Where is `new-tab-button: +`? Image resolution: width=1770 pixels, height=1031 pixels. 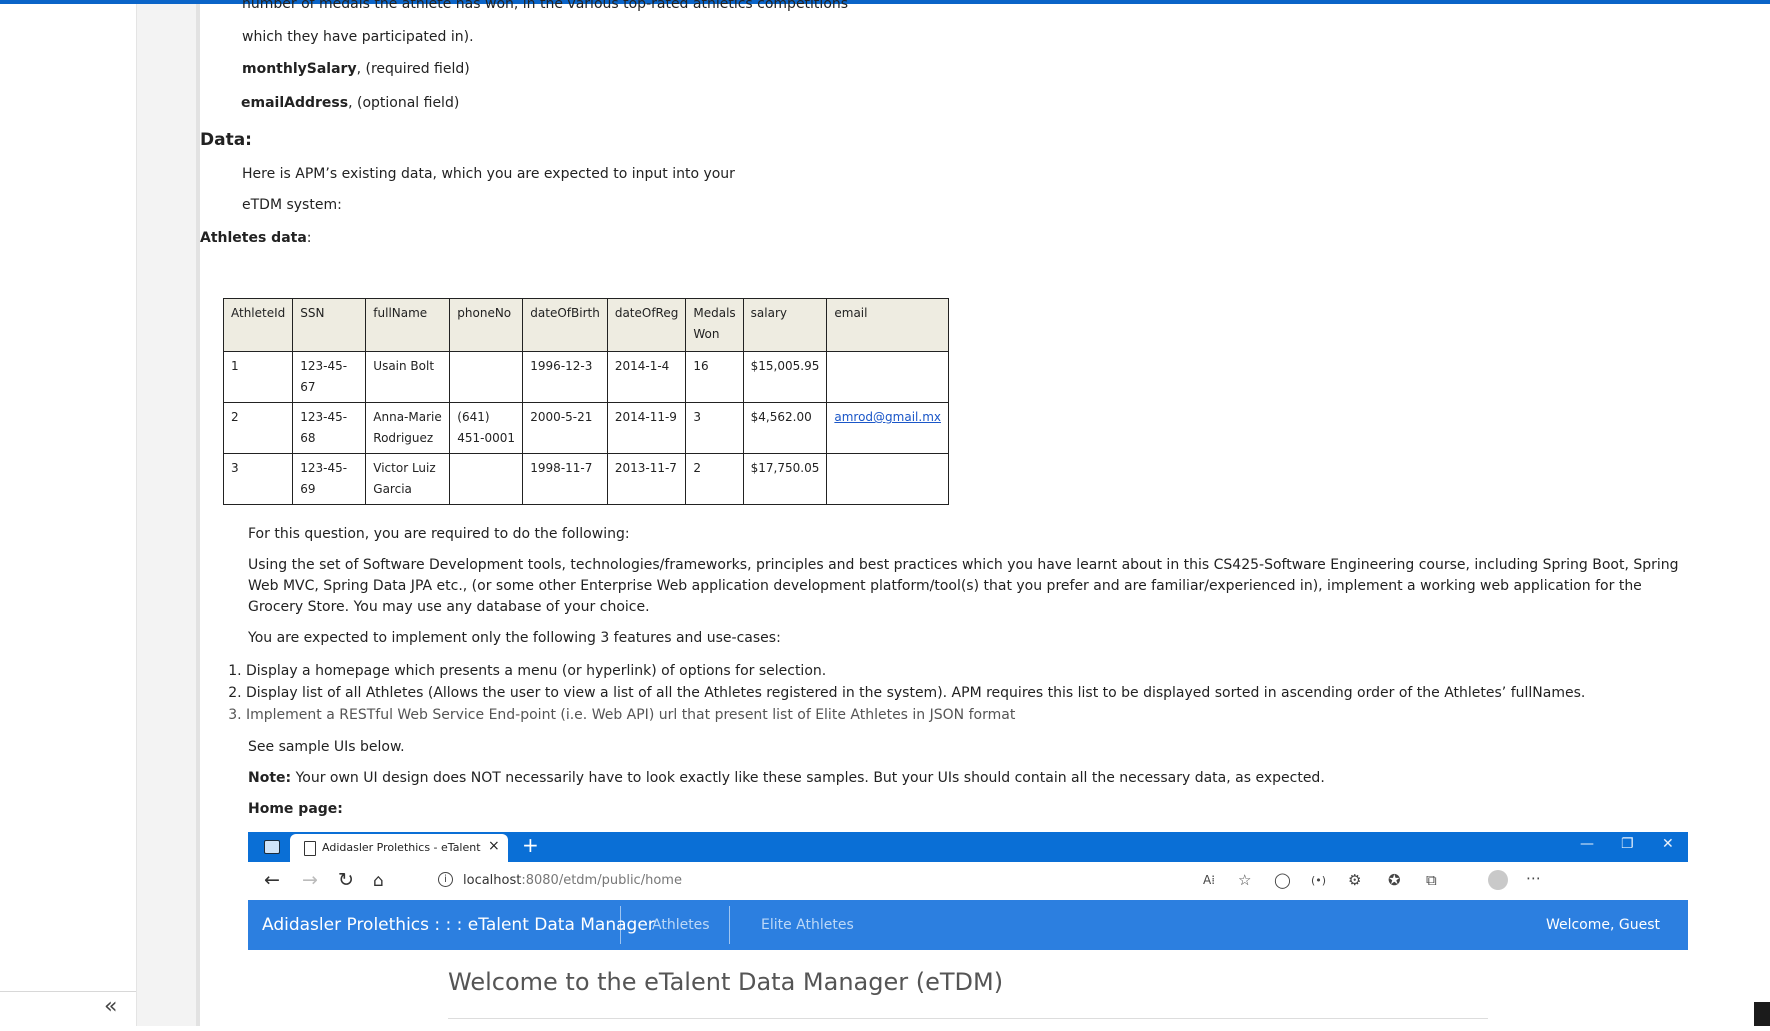 new-tab-button: + is located at coordinates (530, 845).